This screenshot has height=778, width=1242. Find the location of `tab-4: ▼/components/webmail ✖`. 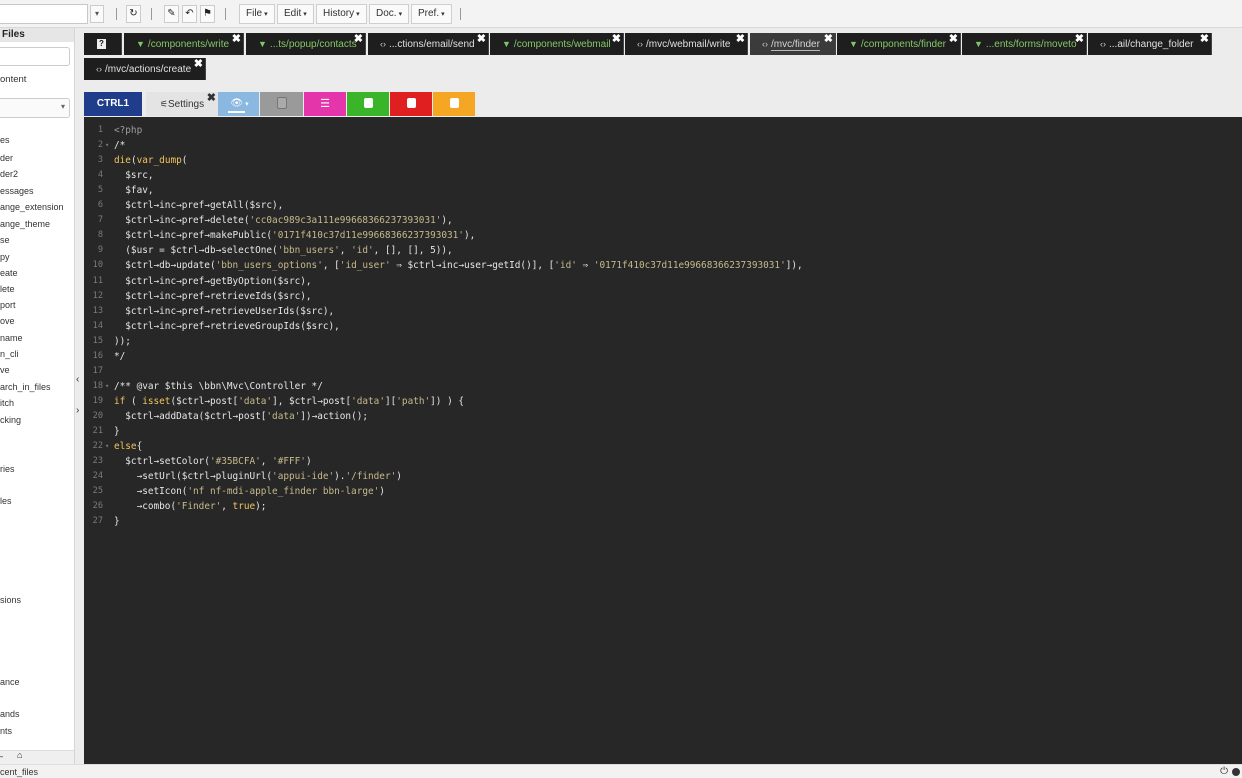

tab-4: ▼/components/webmail ✖ is located at coordinates (557, 44).